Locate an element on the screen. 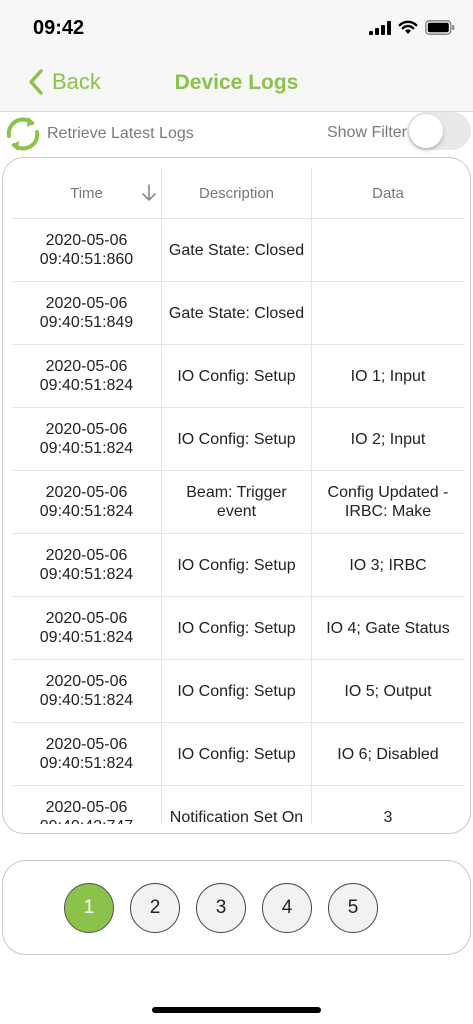  cell-data: IO 5; Output is located at coordinates (388, 691).